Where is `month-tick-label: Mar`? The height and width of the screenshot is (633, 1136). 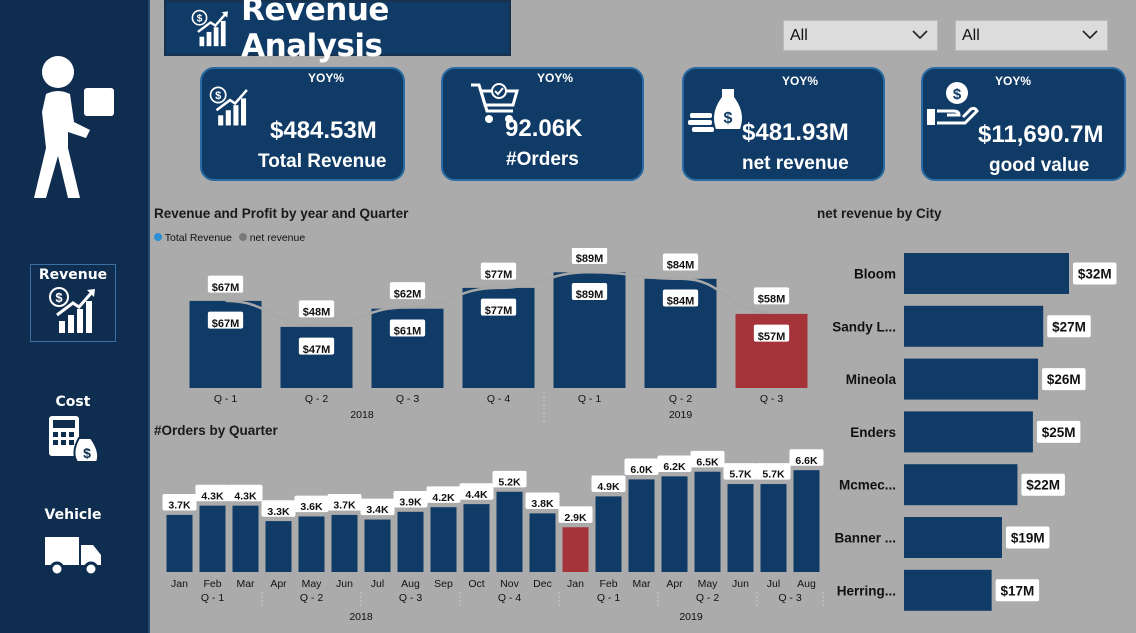 month-tick-label: Mar is located at coordinates (245, 584).